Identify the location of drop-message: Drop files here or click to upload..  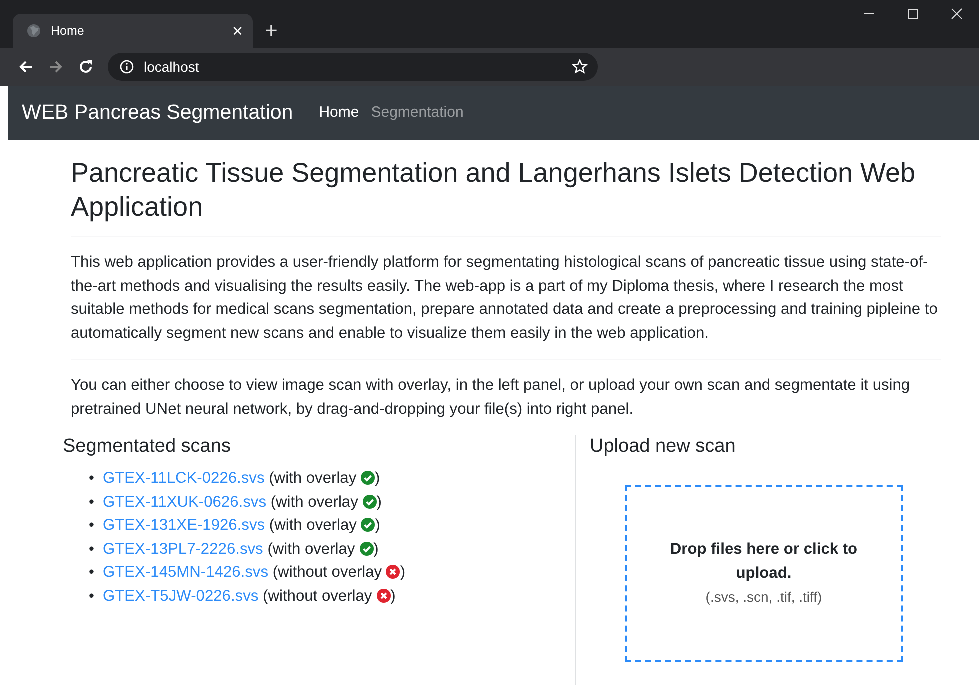
(764, 562).